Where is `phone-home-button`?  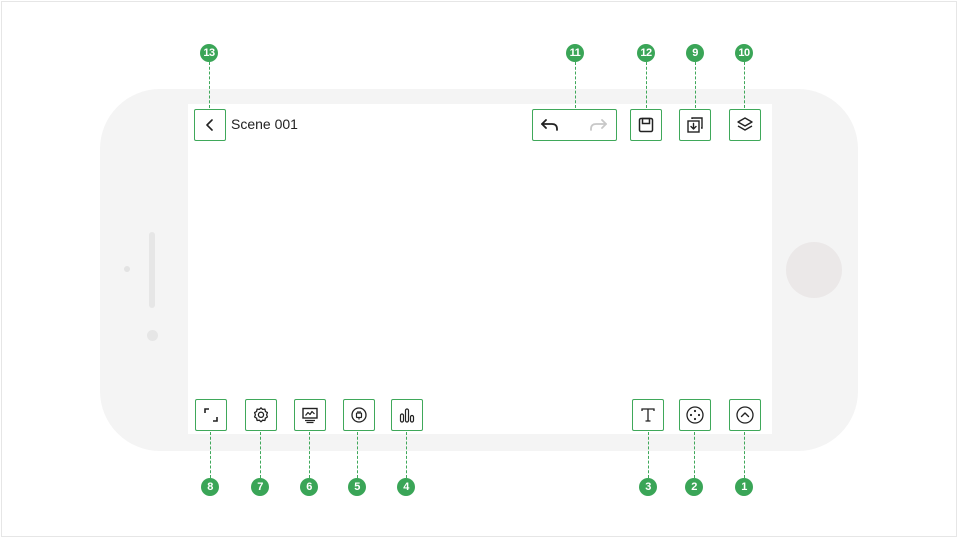 phone-home-button is located at coordinates (814, 270).